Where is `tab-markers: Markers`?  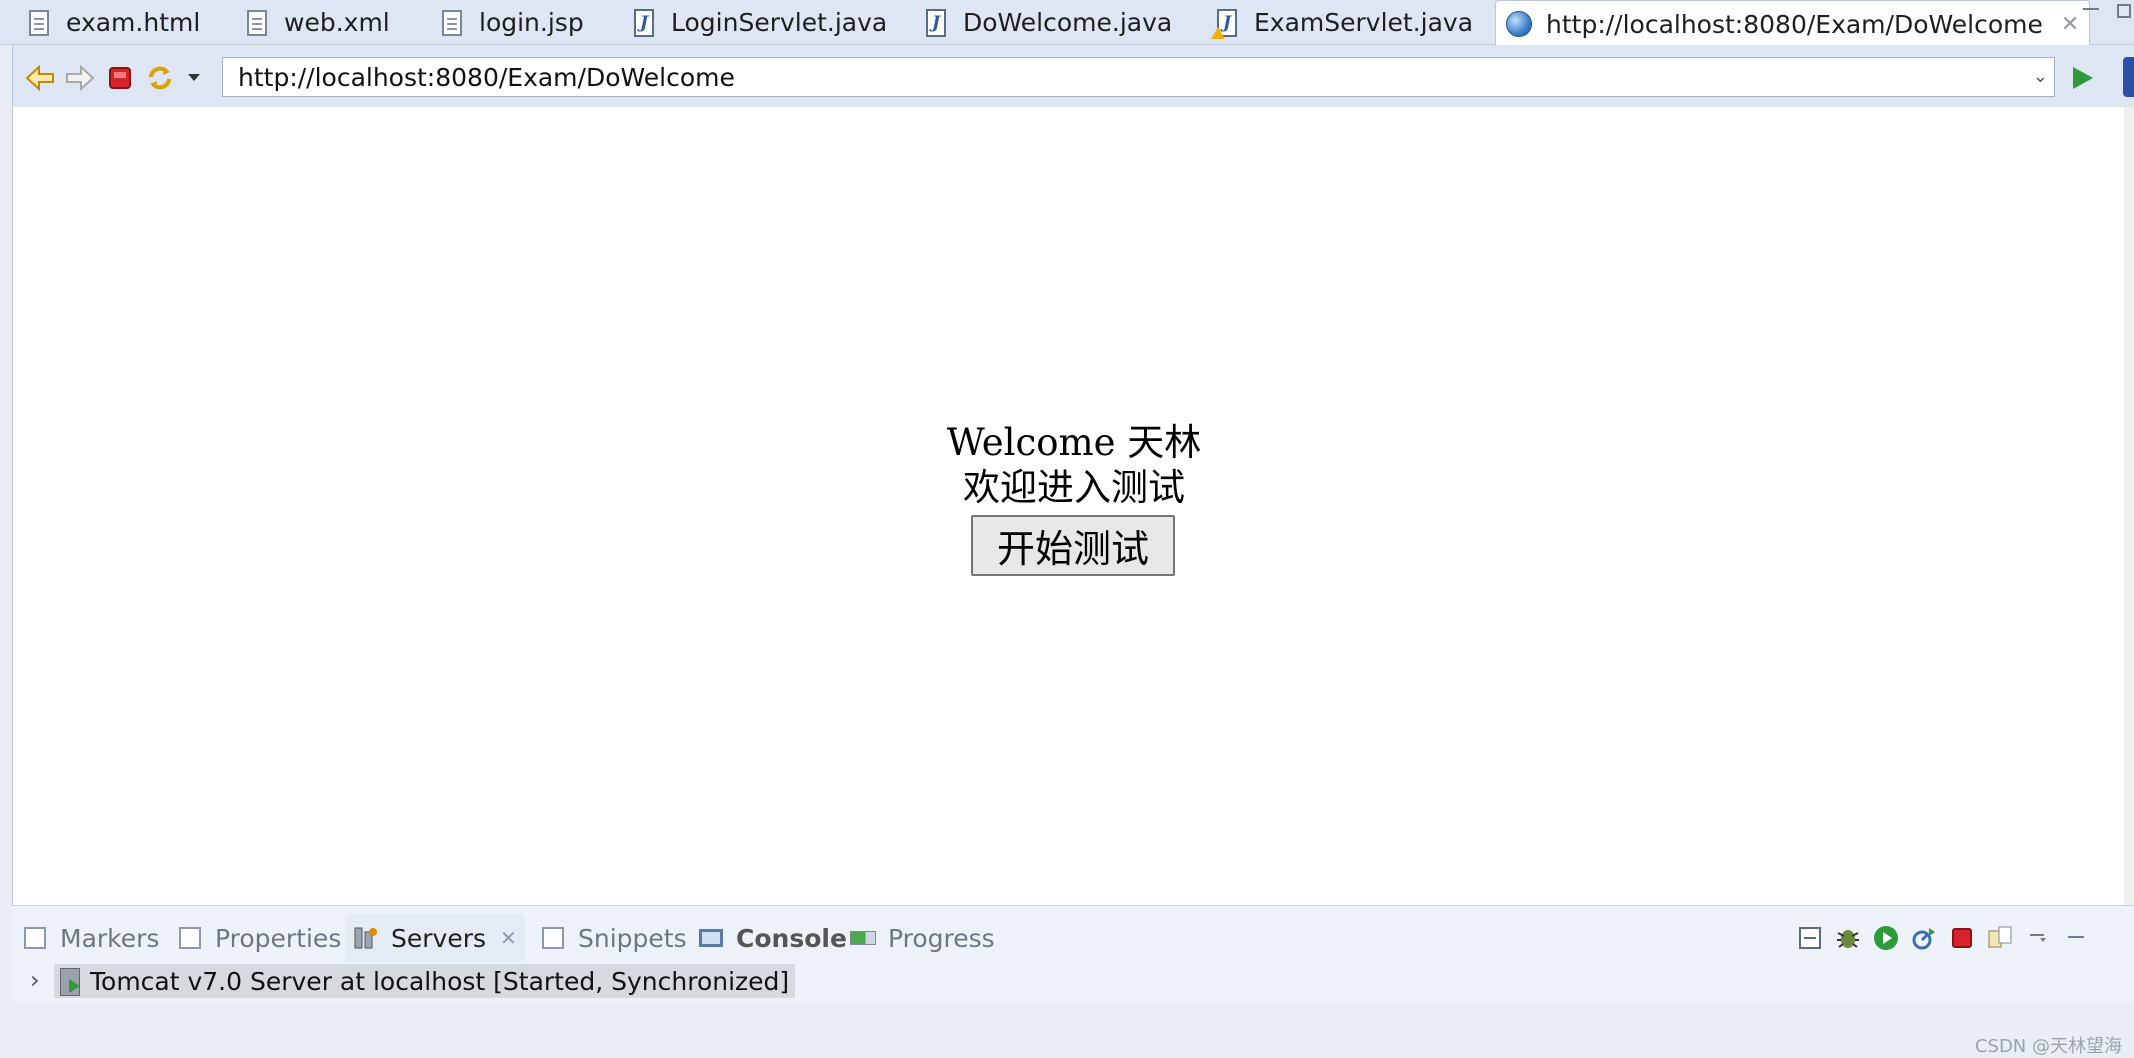 tab-markers: Markers is located at coordinates (90, 938).